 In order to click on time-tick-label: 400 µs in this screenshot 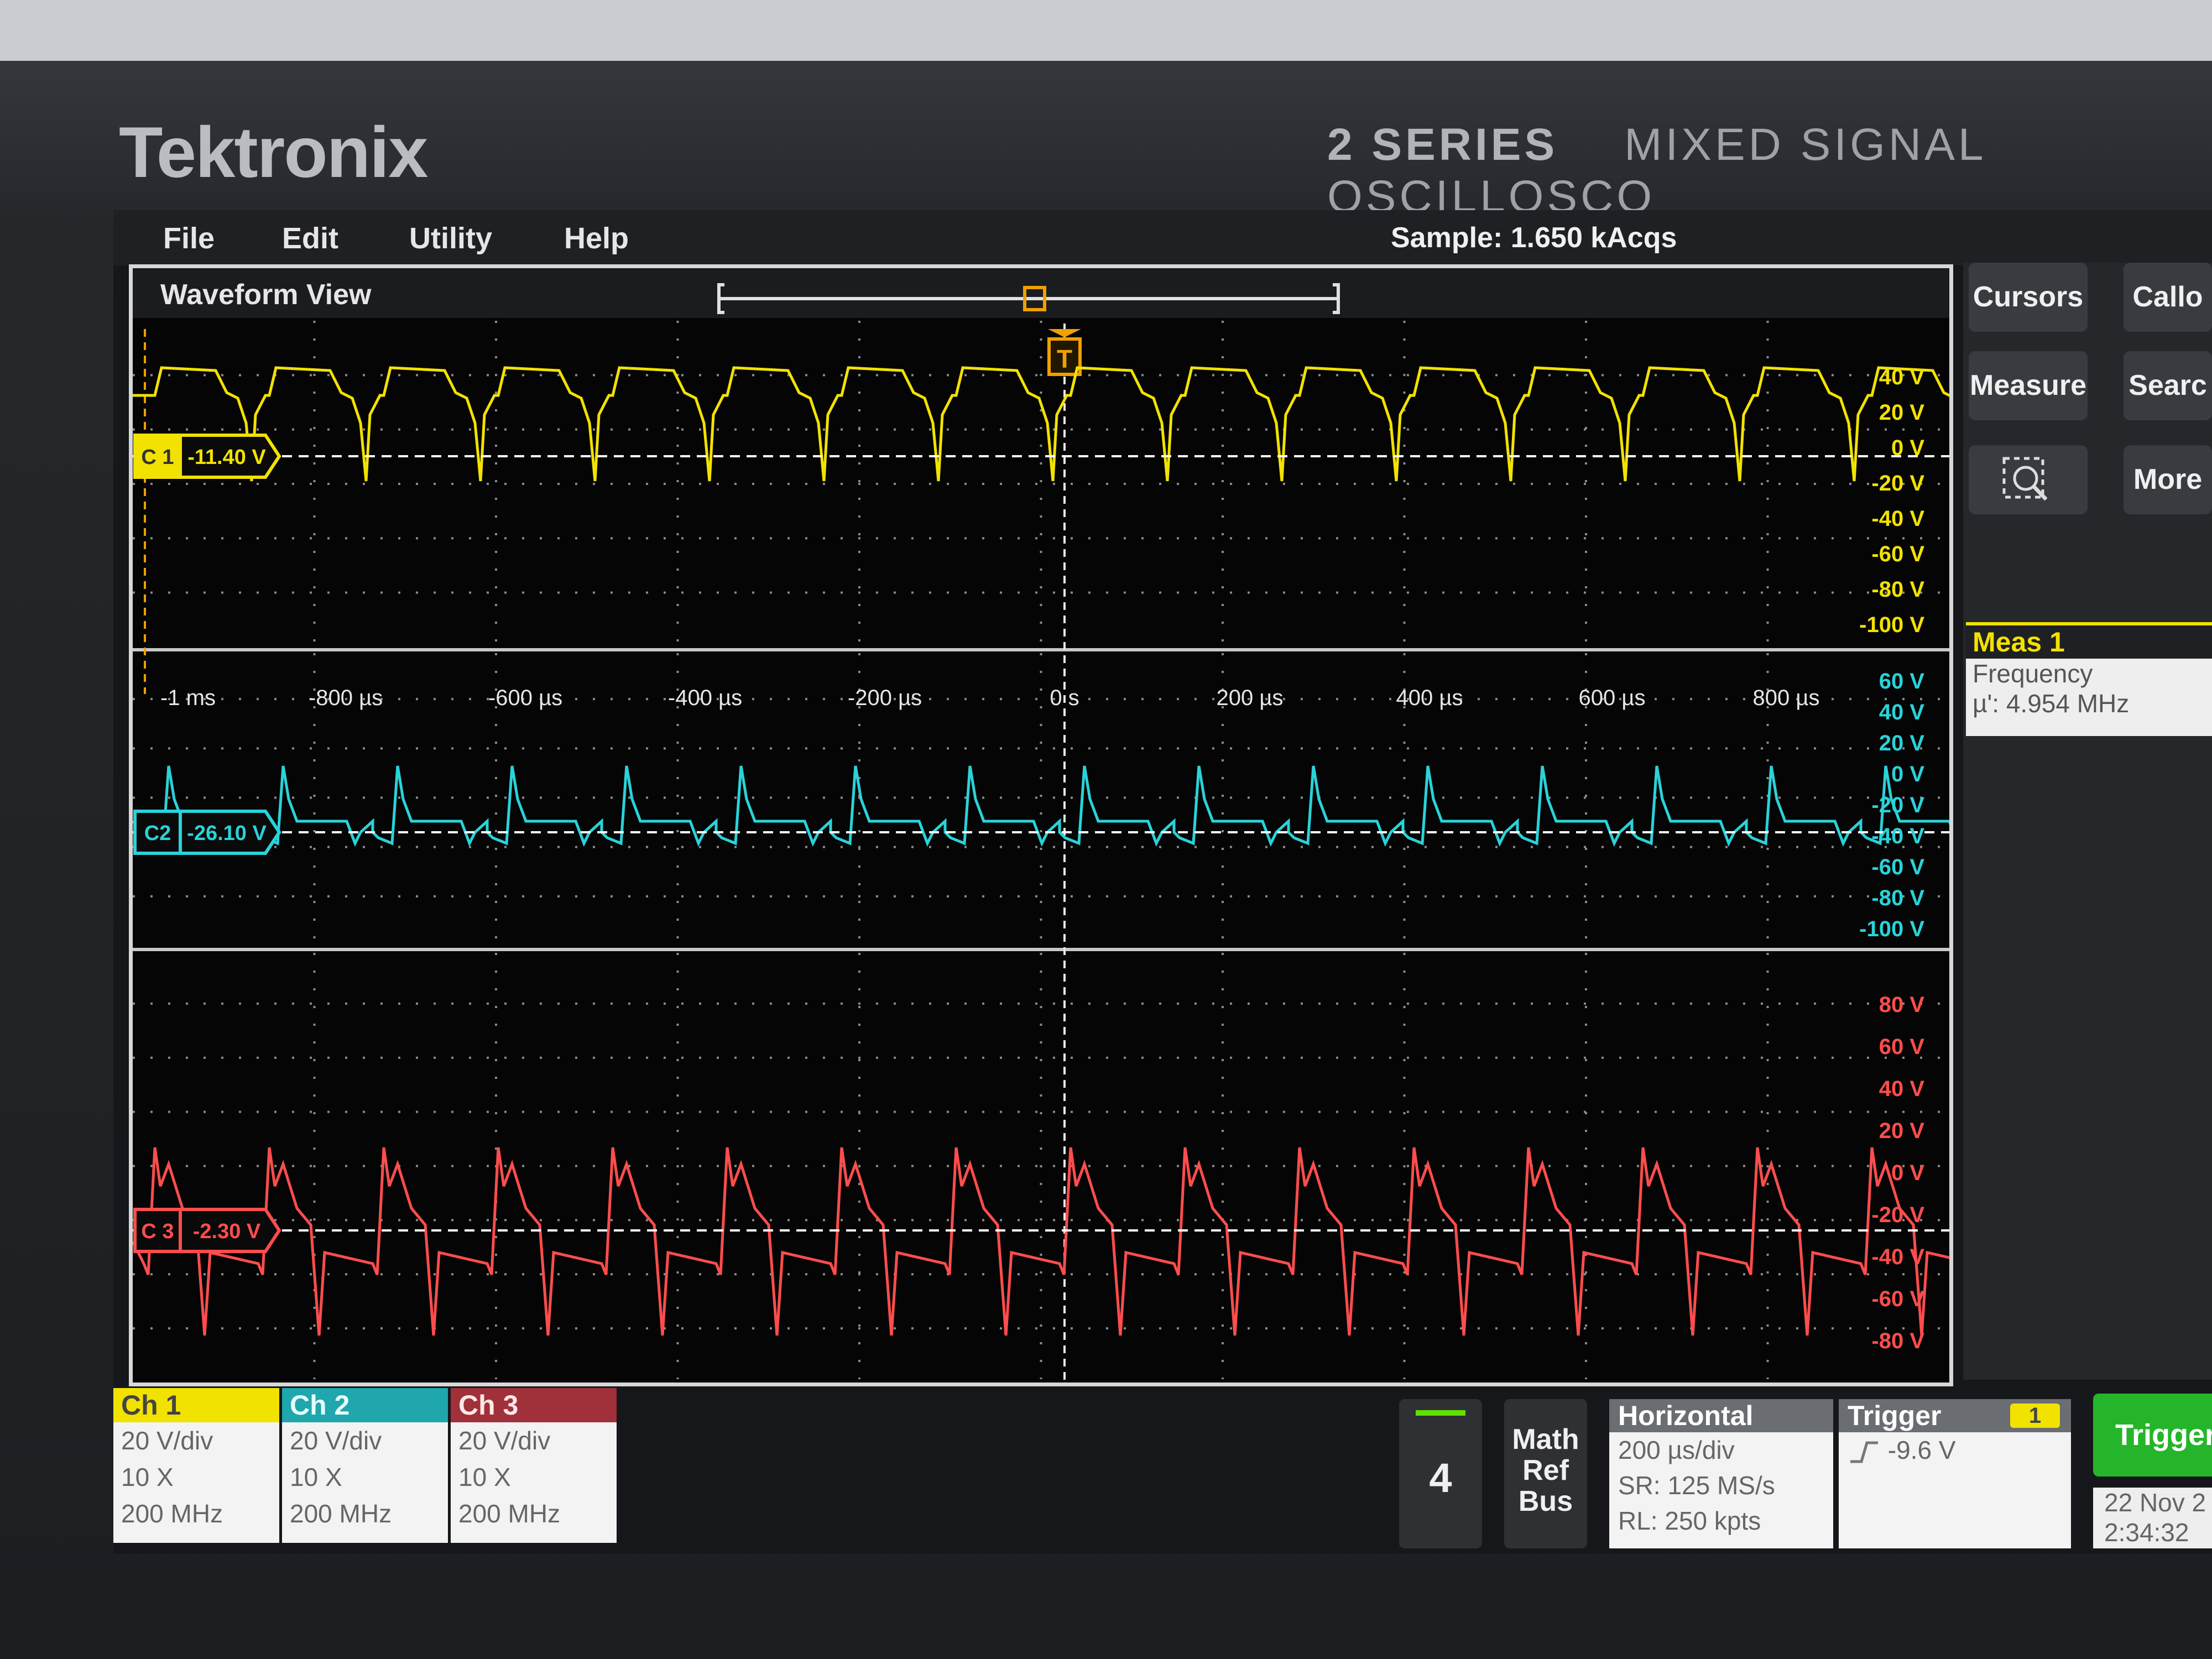, I will do `click(1430, 698)`.